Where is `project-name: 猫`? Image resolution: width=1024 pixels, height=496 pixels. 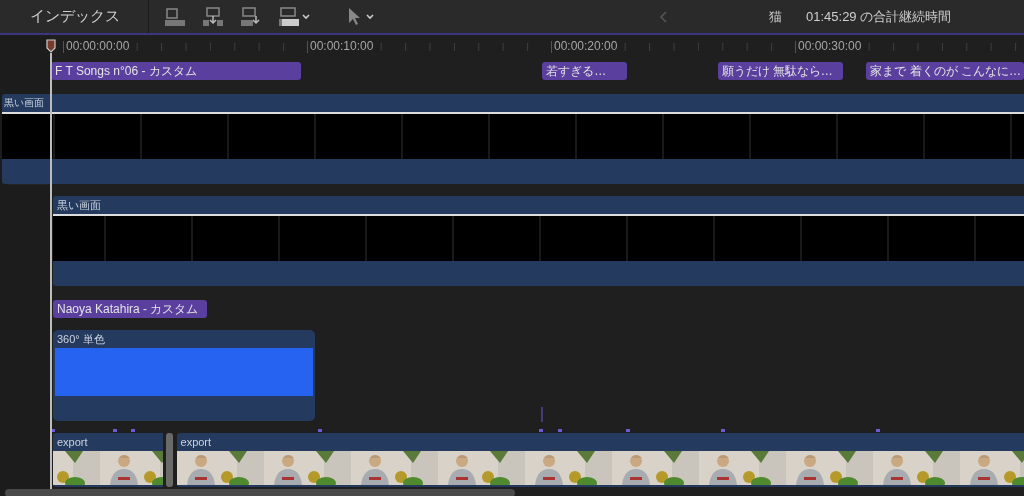 project-name: 猫 is located at coordinates (775, 16).